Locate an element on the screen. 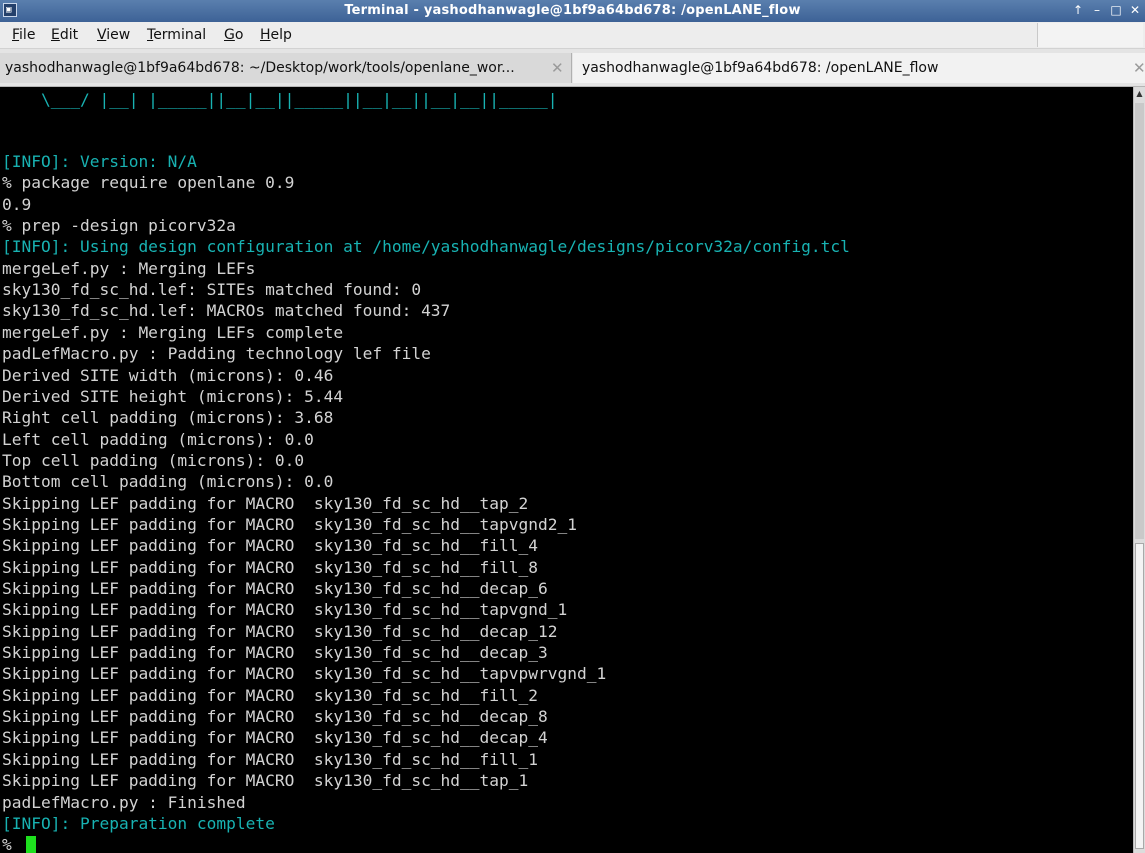 This screenshot has width=1145, height=853. minimize-icon: – is located at coordinates (1097, 10).